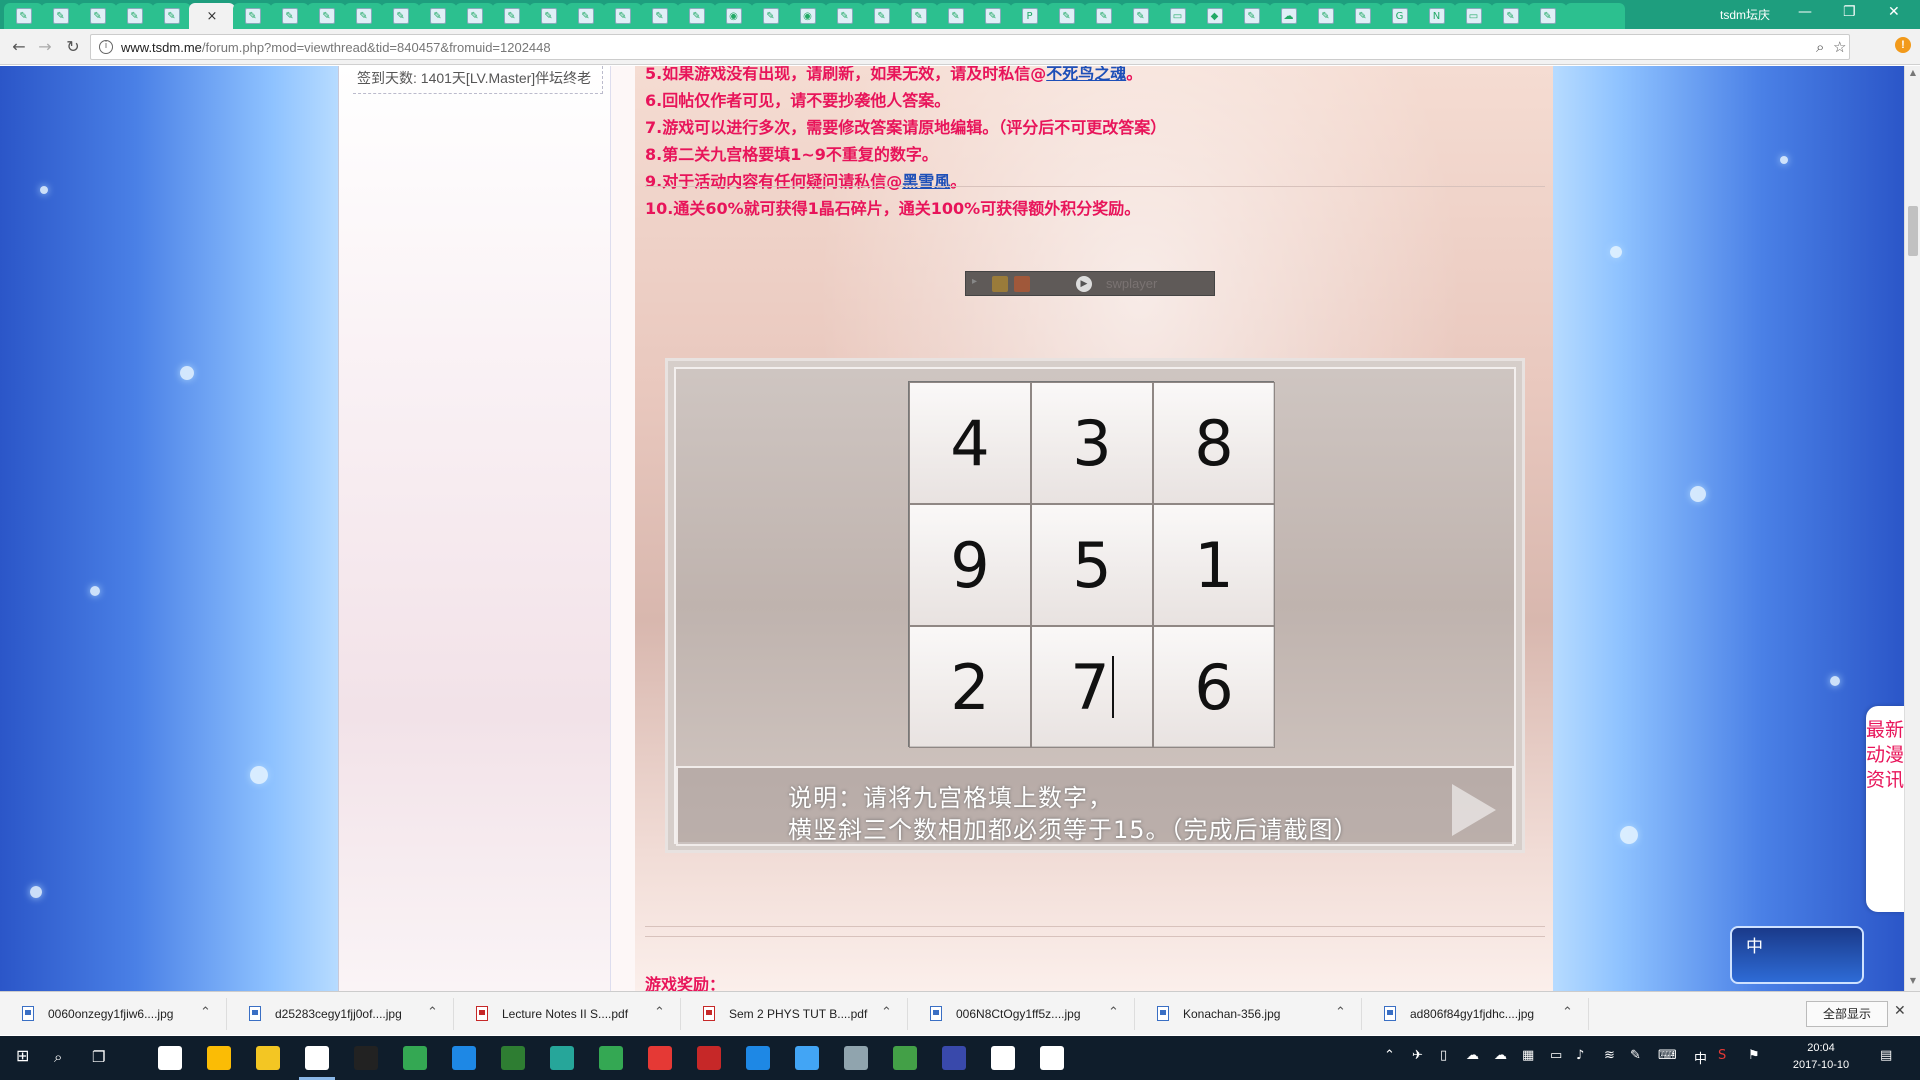  I want to click on download-item: Lecture Notes II S....pdf ⌃, so click(568, 1014).